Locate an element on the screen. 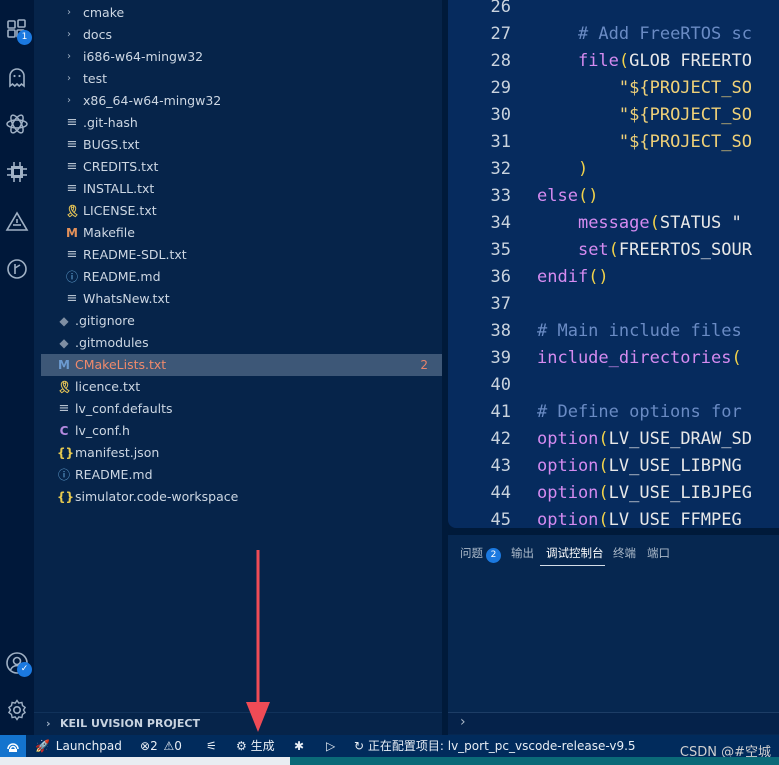 This screenshot has width=779, height=765. build-button: ⚙ 生成 is located at coordinates (255, 746).